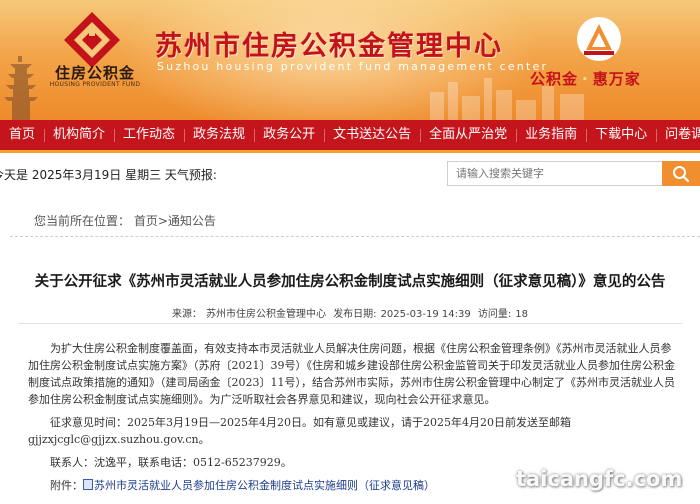  Describe the element at coordinates (599, 479) in the screenshot. I see `watermark-text: taicangfc.com` at that location.